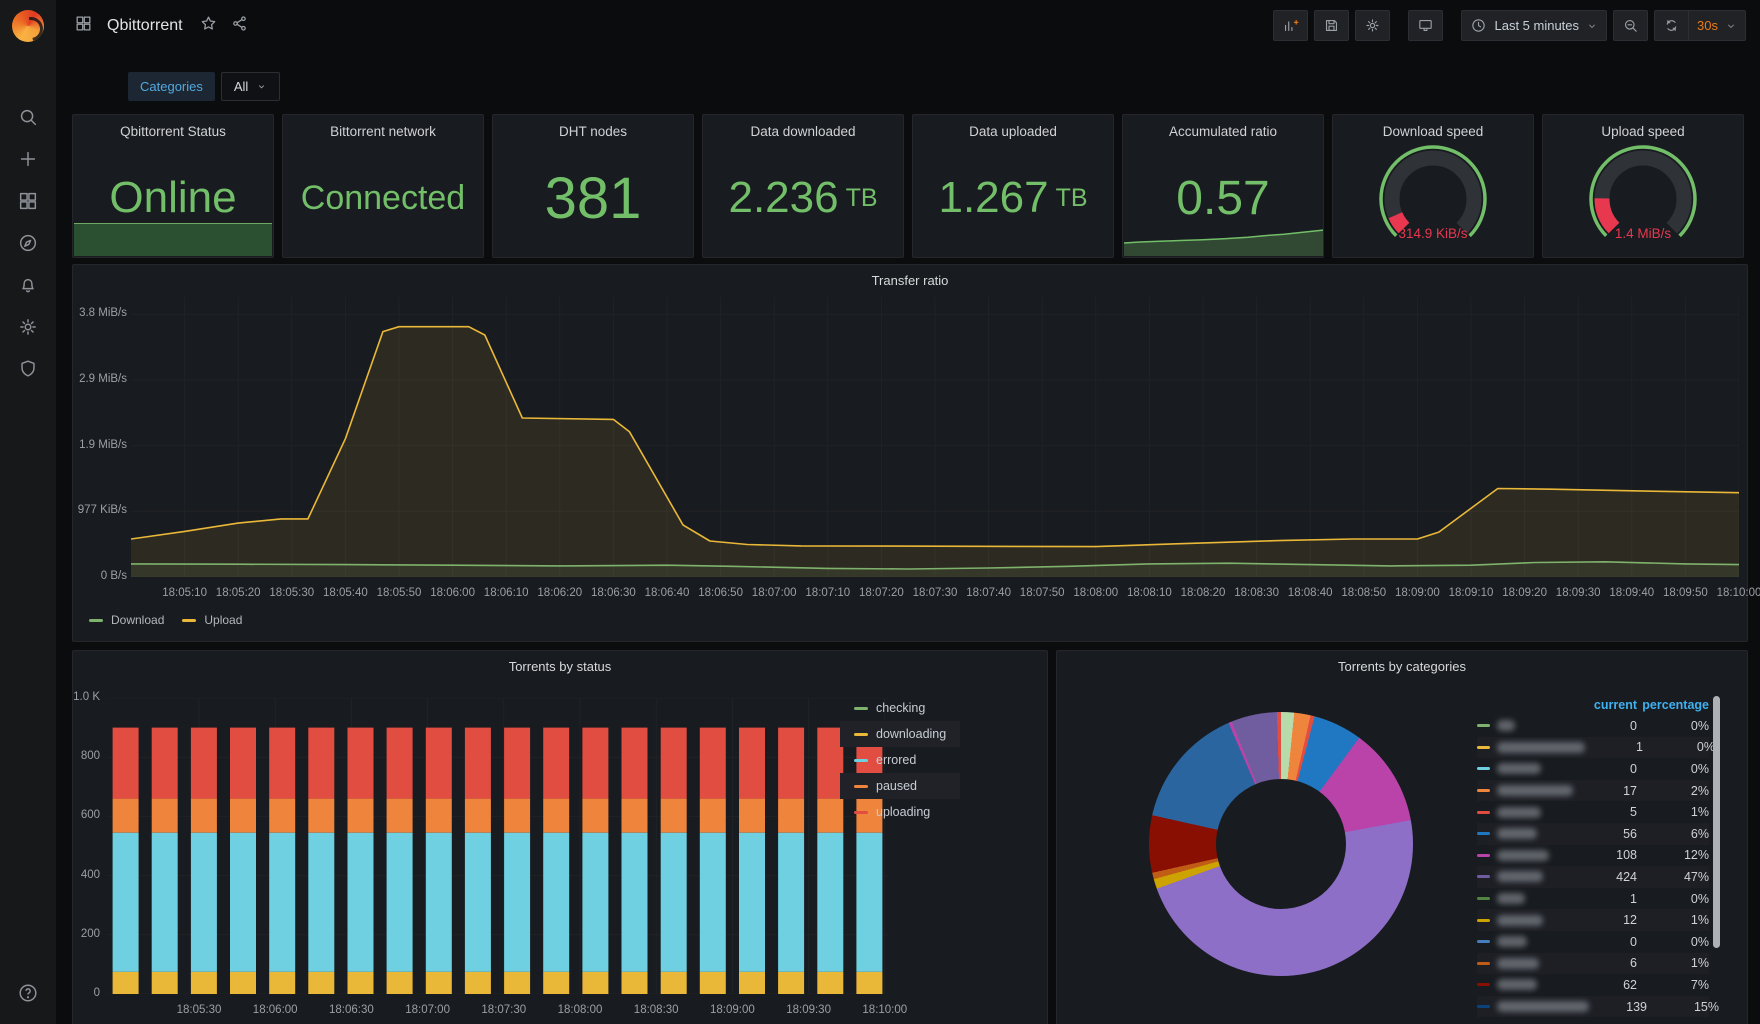 Image resolution: width=1760 pixels, height=1024 pixels. Describe the element at coordinates (803, 197) in the screenshot. I see `stat-value: 2.236 TB` at that location.